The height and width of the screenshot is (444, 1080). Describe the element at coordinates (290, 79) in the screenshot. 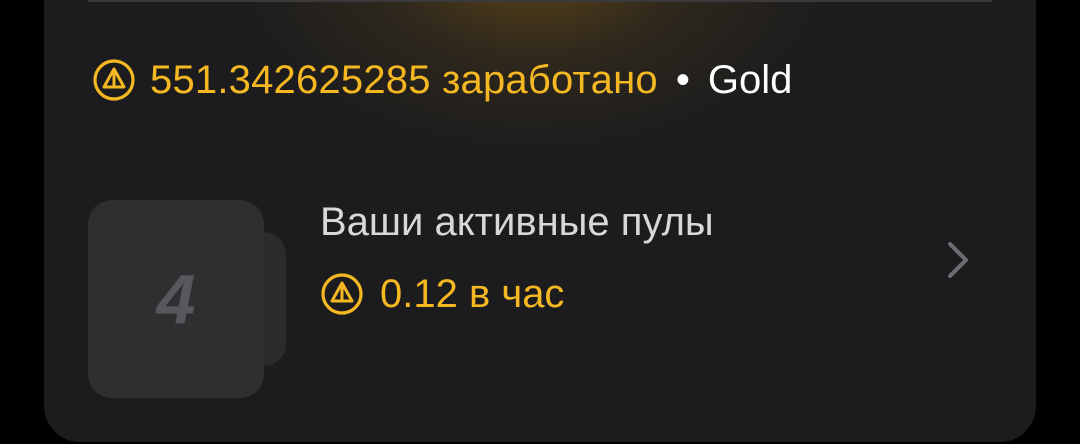

I see `earned-amount: 551.342625285` at that location.